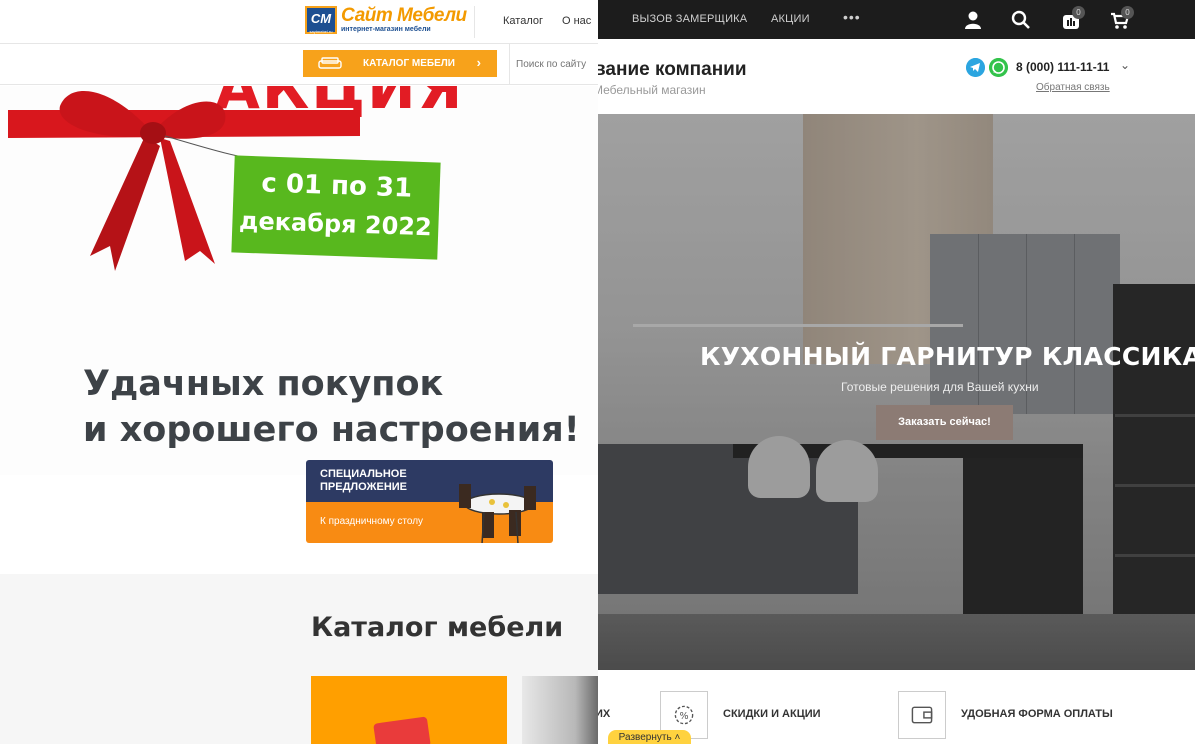  I want to click on order-now-button: Заказать сейчас!, so click(944, 422).